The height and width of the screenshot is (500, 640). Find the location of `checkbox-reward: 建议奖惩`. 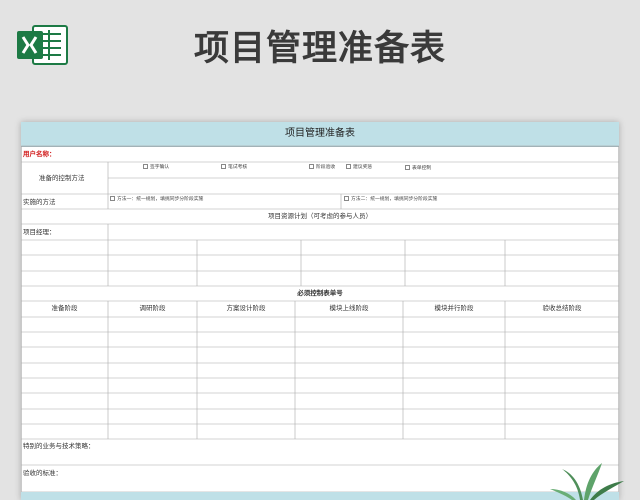

checkbox-reward: 建议奖惩 is located at coordinates (359, 168).